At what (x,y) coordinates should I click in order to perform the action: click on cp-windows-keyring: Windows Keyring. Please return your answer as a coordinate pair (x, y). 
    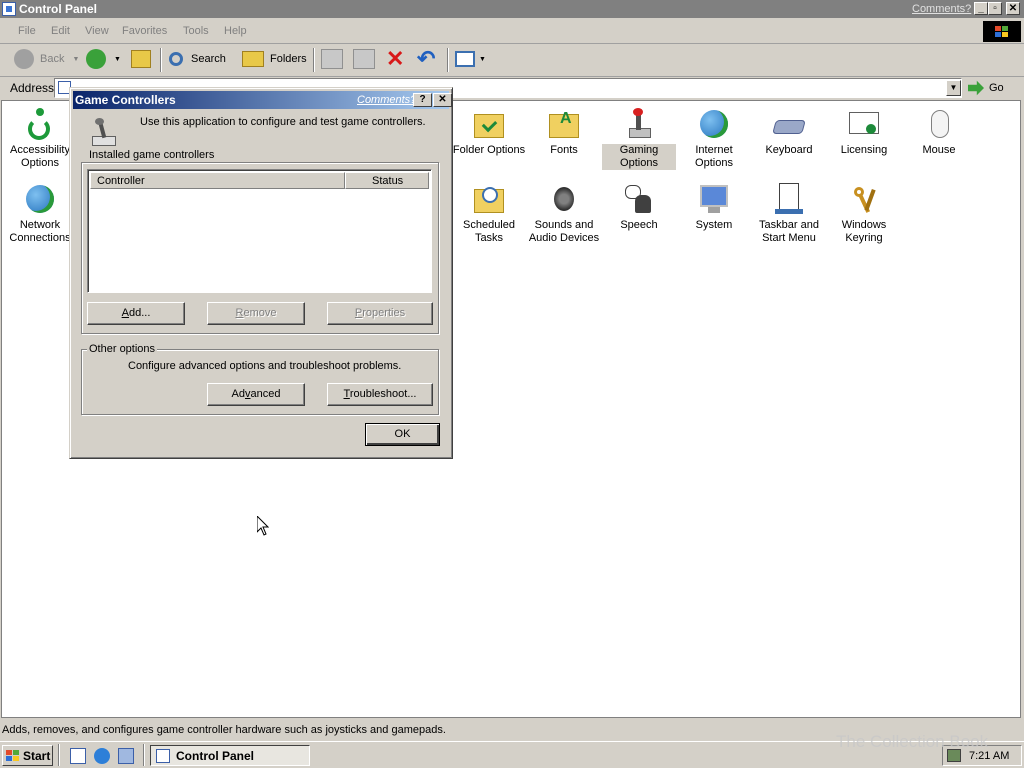
    Looking at the image, I should click on (864, 212).